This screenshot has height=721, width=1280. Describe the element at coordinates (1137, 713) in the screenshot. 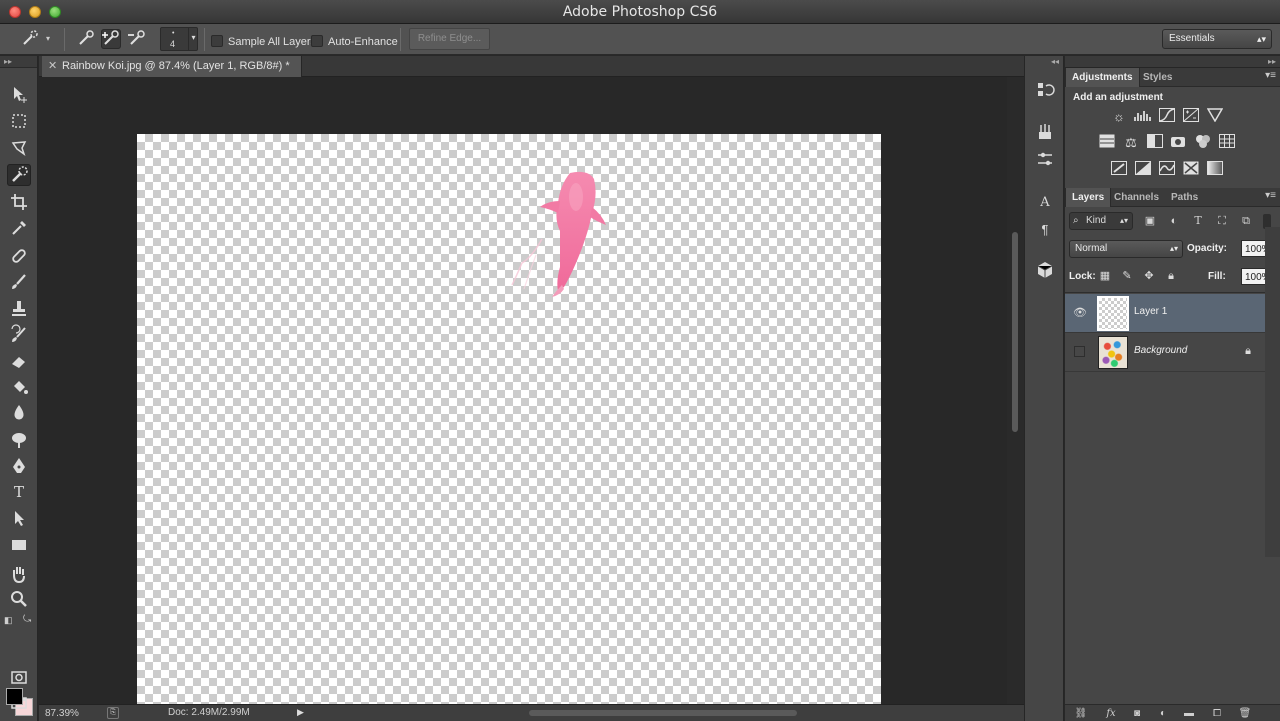

I see `add-layer-mask-icon: ◙` at that location.